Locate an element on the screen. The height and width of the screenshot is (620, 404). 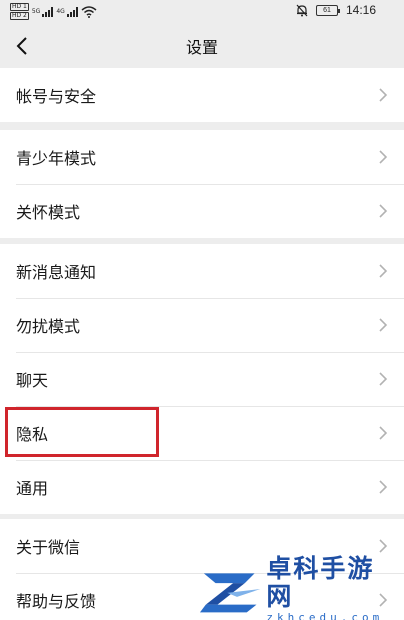
settings-group-account: 帐号与安全 is located at coordinates (202, 95).